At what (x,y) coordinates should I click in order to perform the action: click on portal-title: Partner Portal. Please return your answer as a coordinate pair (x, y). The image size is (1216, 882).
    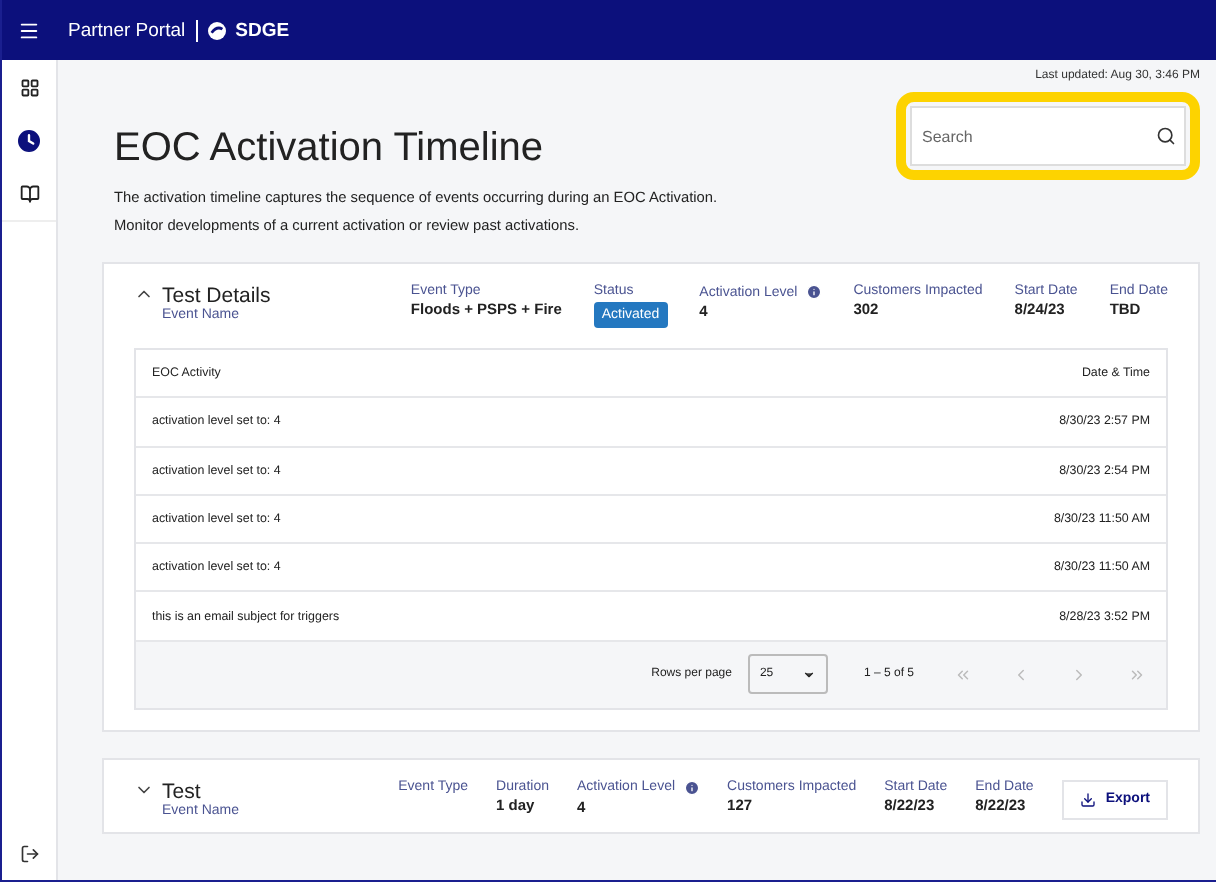
    Looking at the image, I should click on (127, 30).